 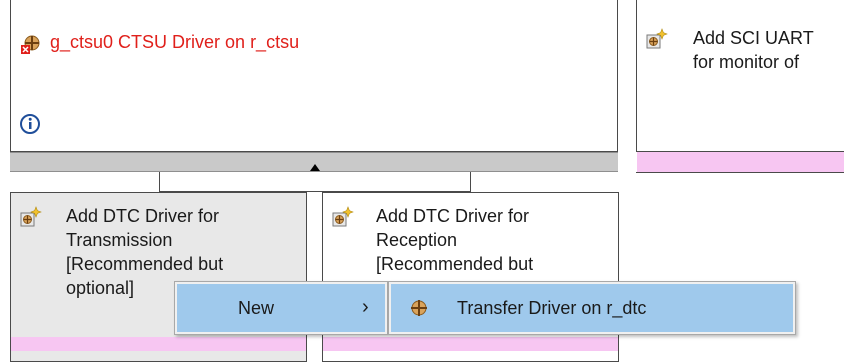 I want to click on module-icon, so click(x=419, y=308).